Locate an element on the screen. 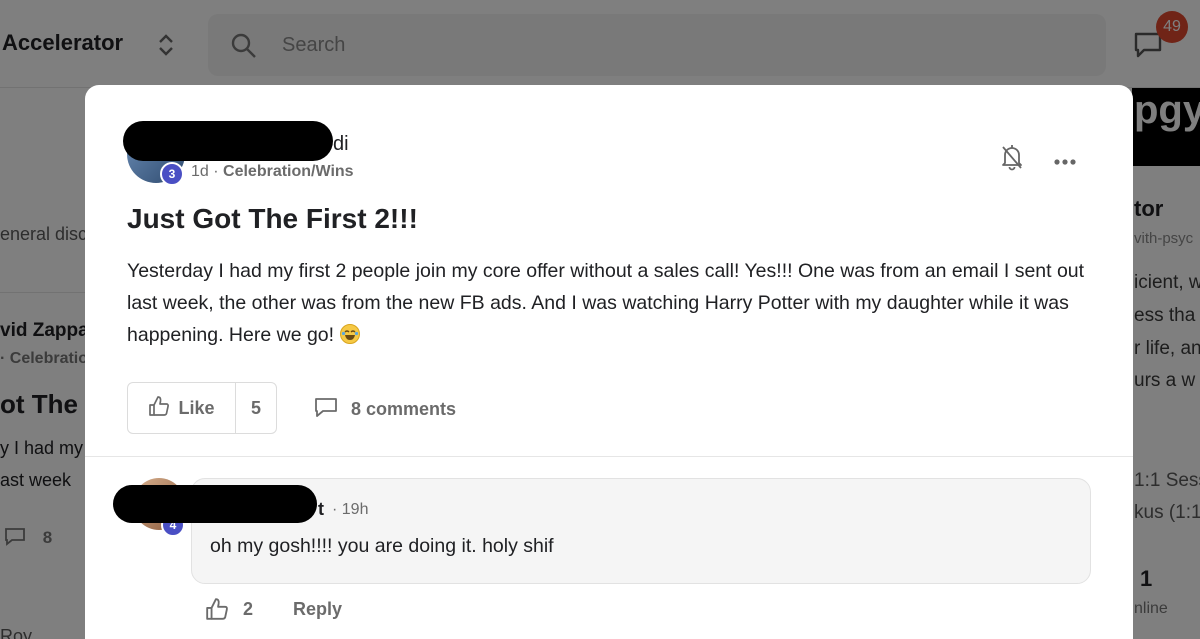  like-count: 5 is located at coordinates (256, 408).